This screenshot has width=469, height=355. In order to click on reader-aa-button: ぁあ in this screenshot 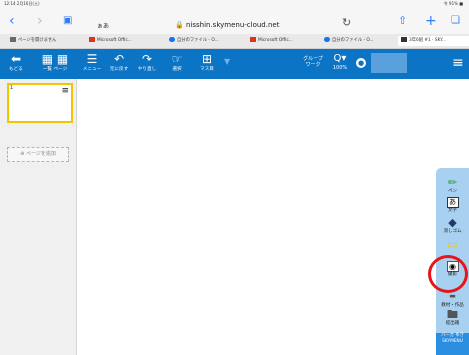, I will do `click(103, 25)`.